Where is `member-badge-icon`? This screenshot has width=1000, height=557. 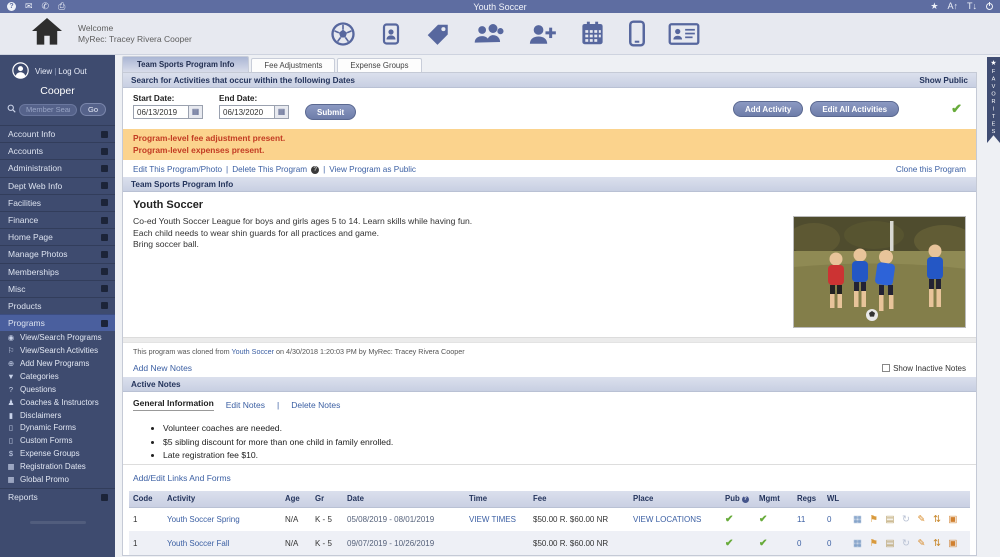
member-badge-icon is located at coordinates (391, 34).